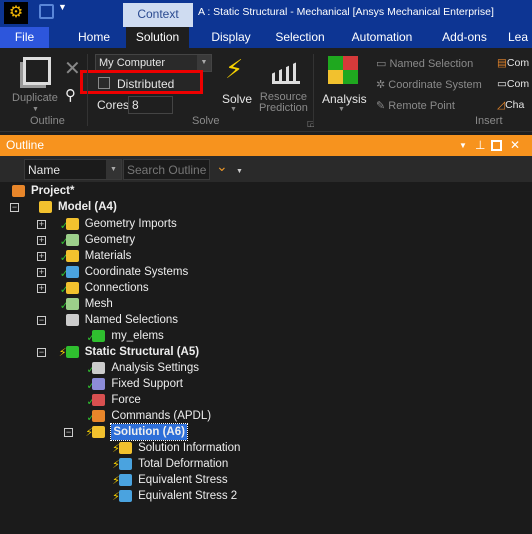 This screenshot has height=534, width=532. Describe the element at coordinates (266, 256) in the screenshot. I see `tree-item: + ✓ Materials` at that location.